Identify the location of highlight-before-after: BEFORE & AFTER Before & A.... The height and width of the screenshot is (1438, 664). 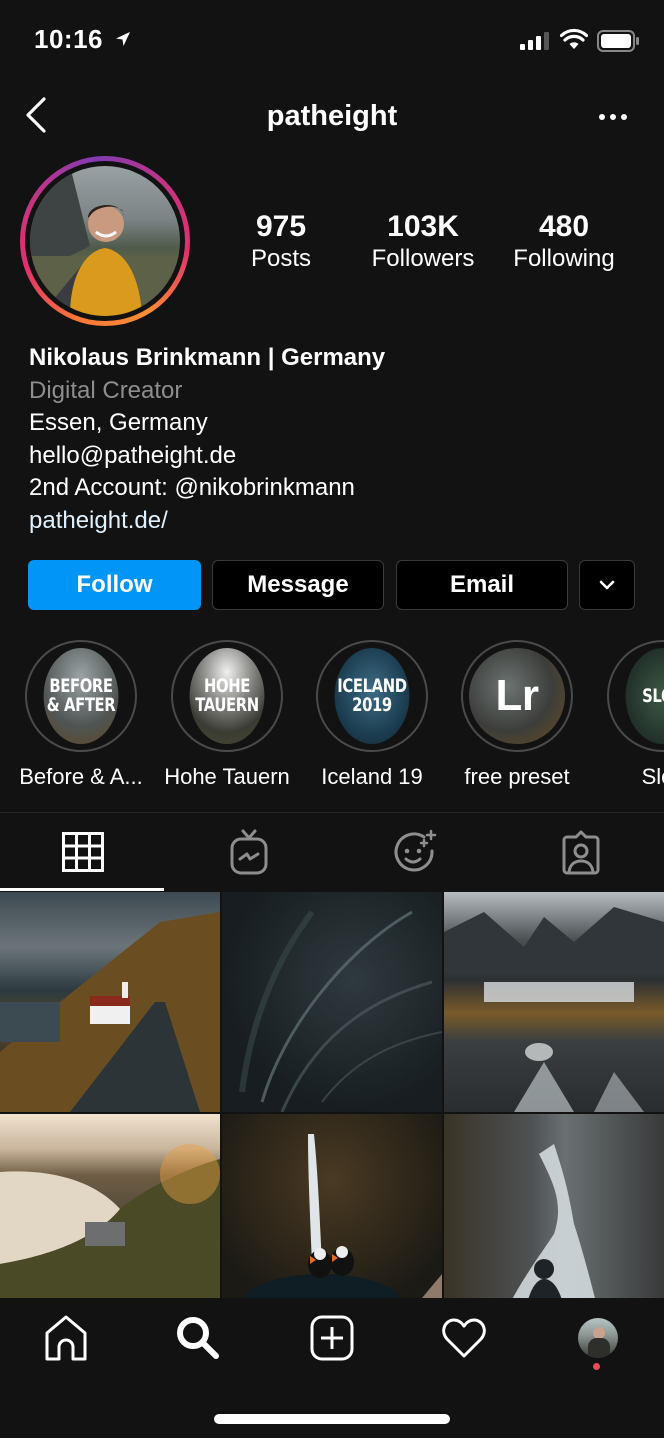
(81, 715).